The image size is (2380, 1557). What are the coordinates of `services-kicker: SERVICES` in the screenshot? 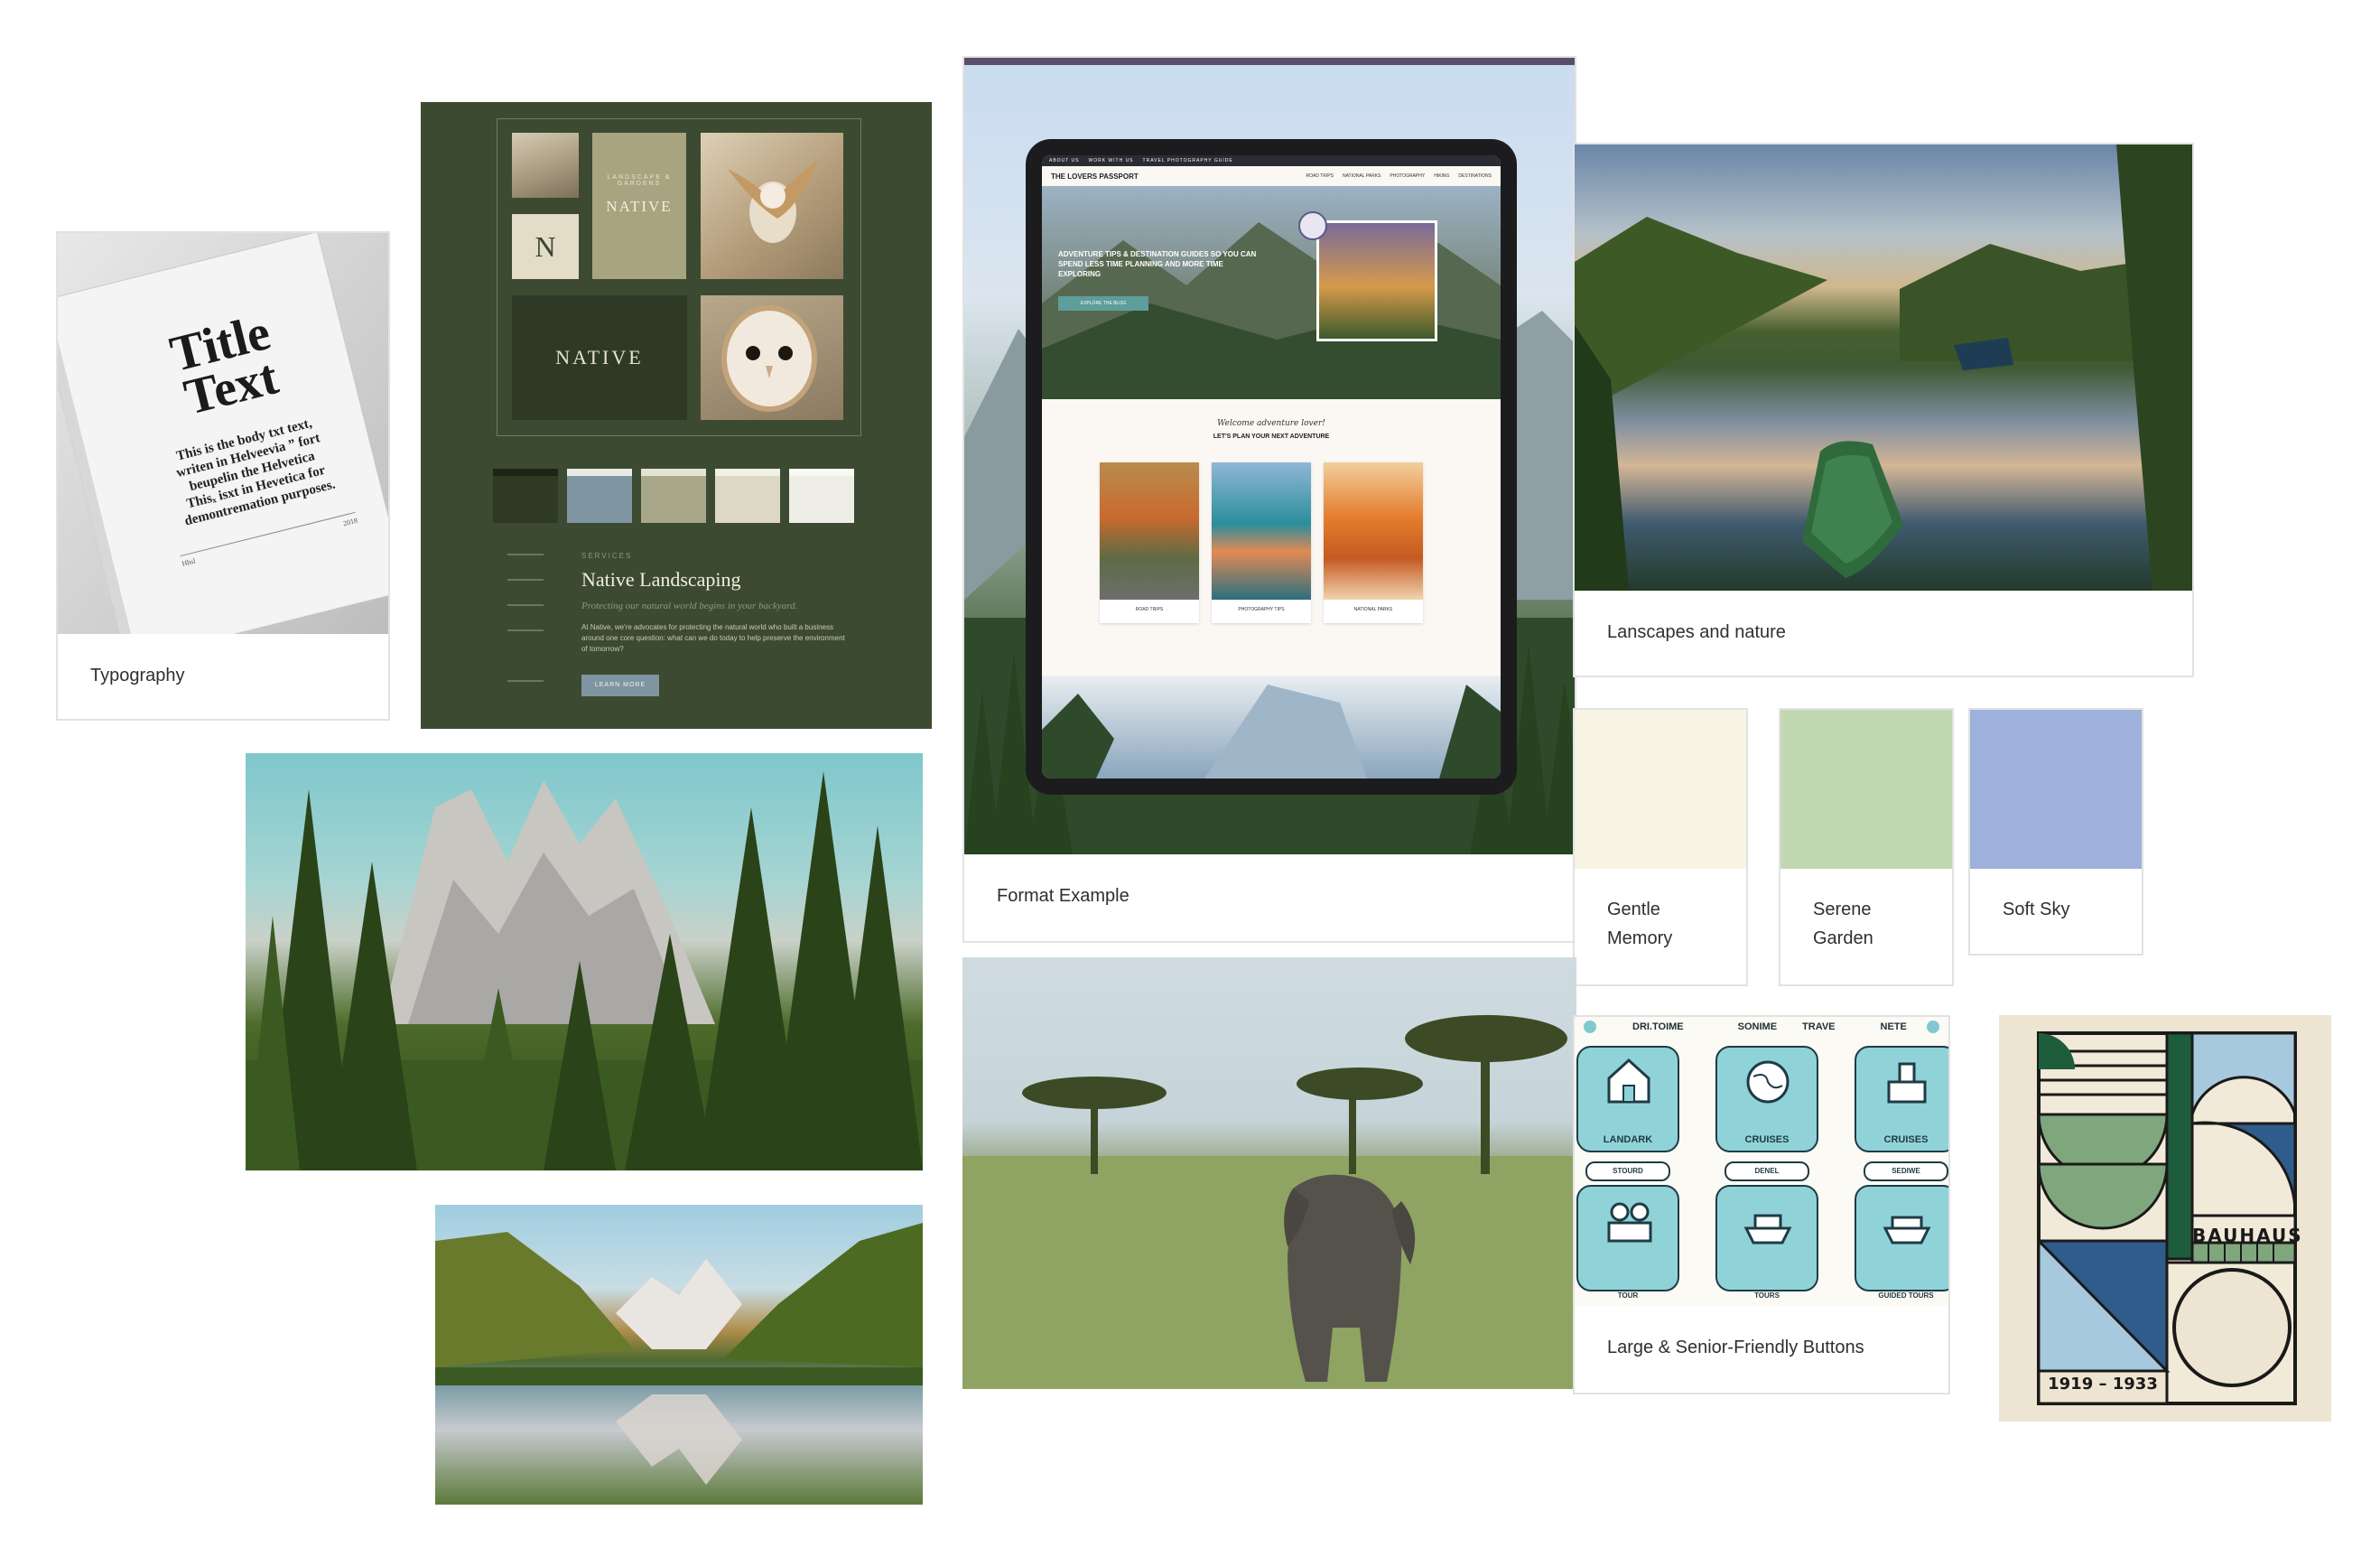 It's located at (607, 556).